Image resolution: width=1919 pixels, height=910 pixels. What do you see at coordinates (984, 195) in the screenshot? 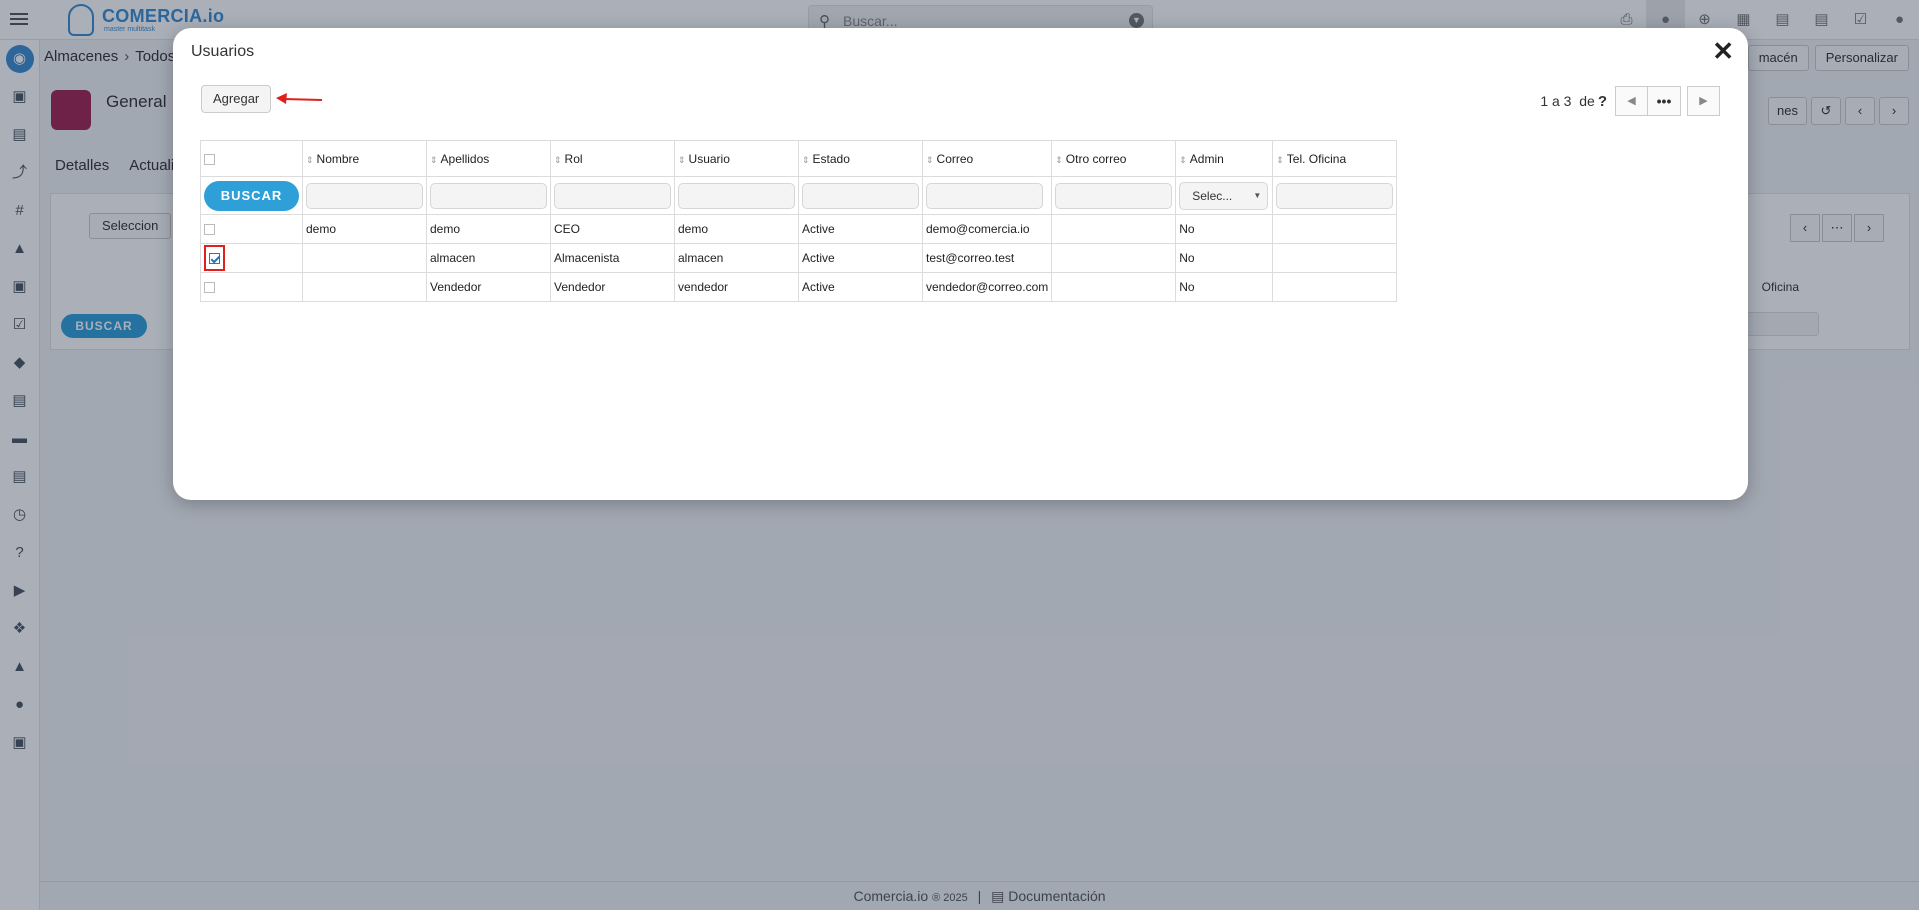
I see `correo-filter-input` at bounding box center [984, 195].